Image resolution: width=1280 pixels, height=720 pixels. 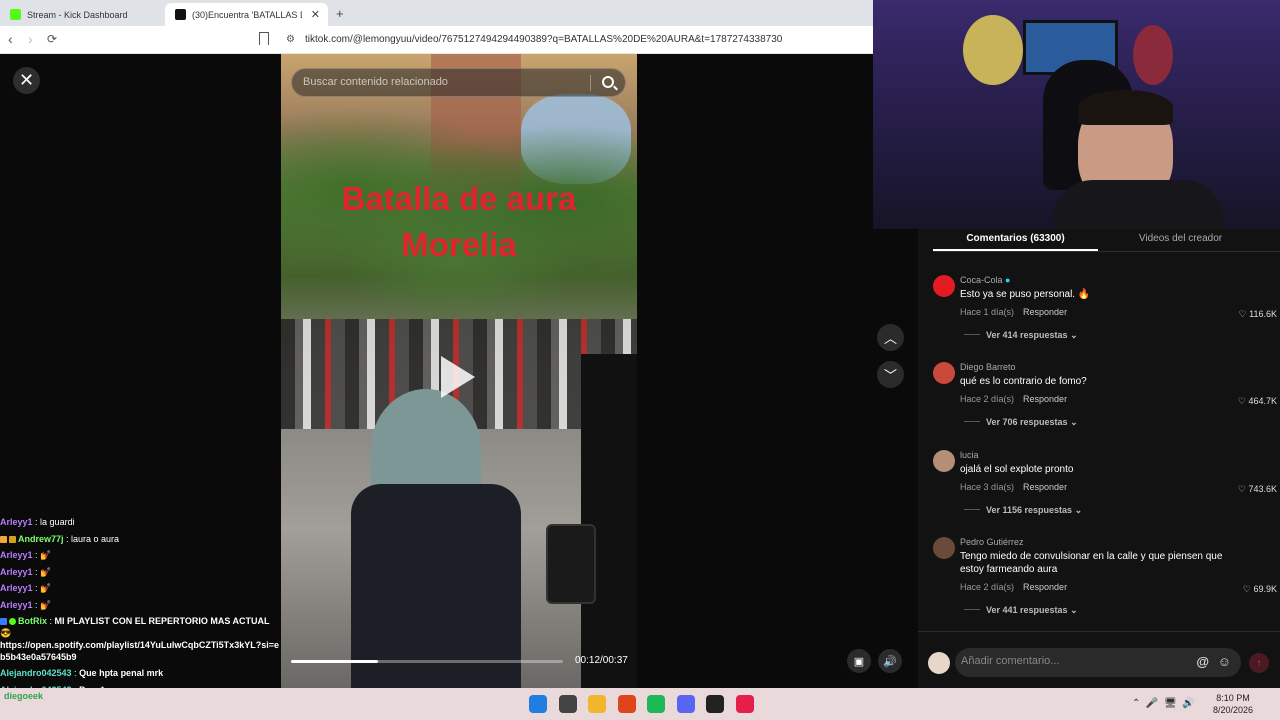 I want to click on tab-close-icon: ✕, so click(x=315, y=14).